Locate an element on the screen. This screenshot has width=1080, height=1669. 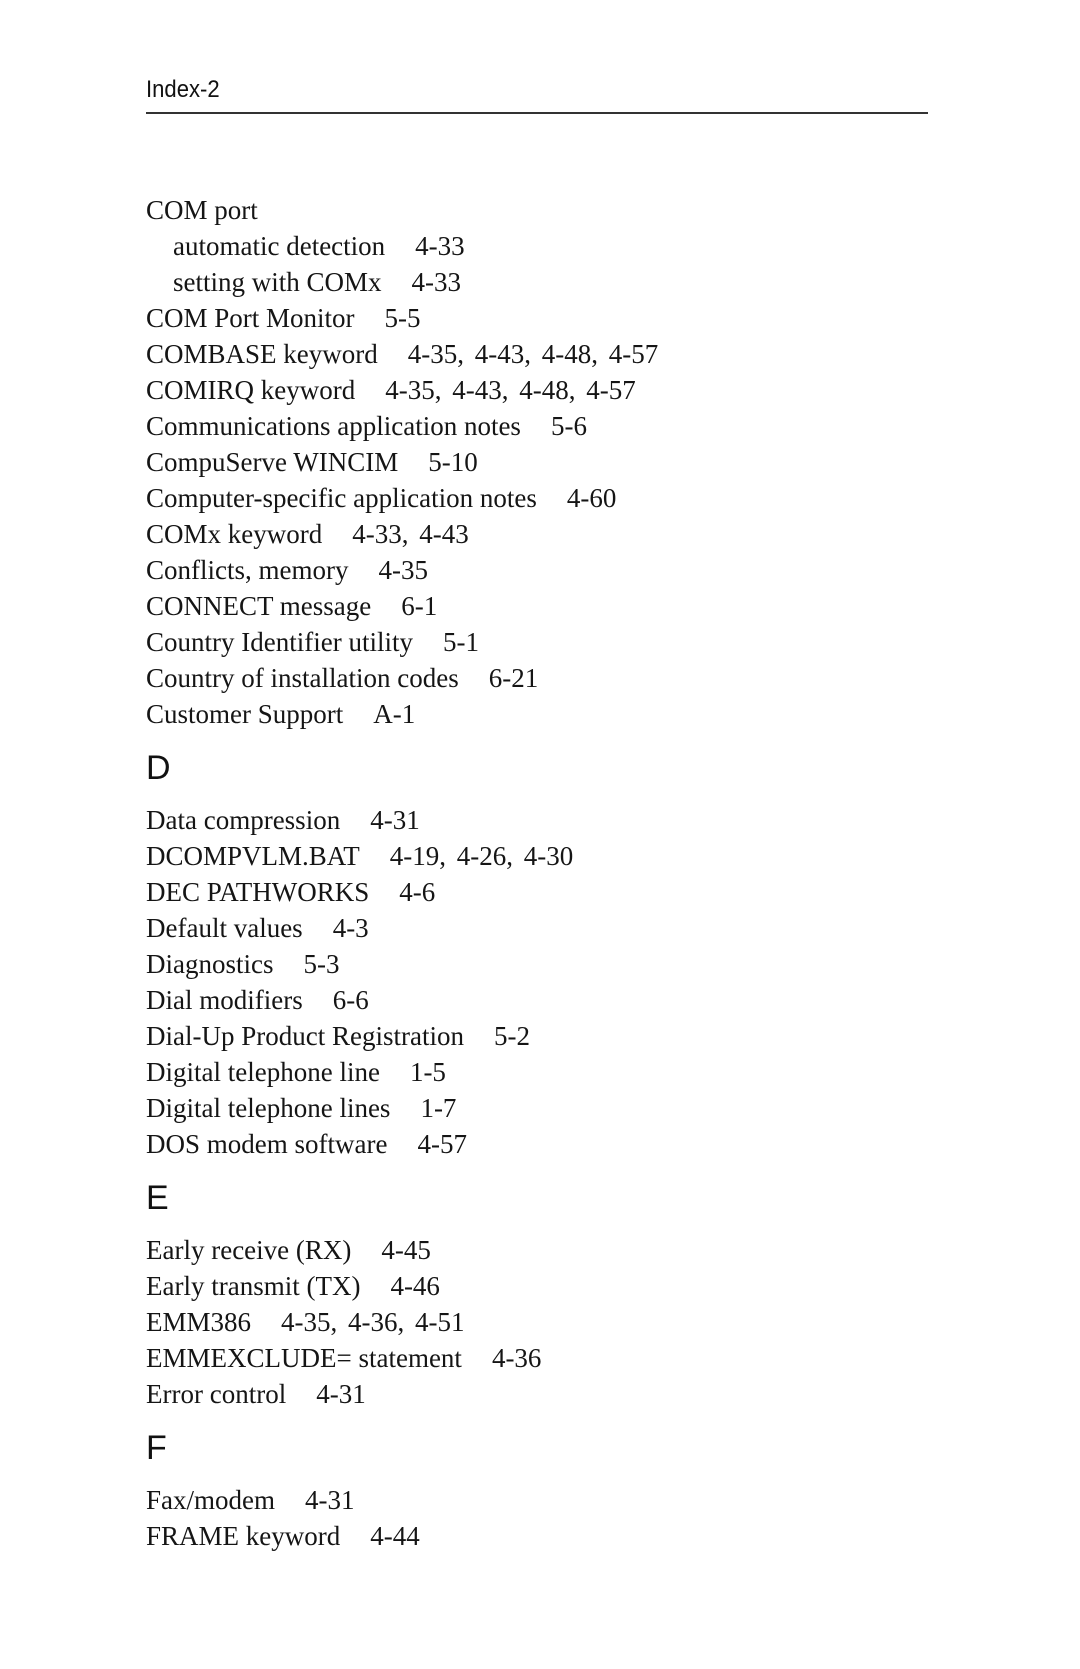
index-entry: Dial-Up Product Registration 5-2 is located at coordinates (546, 1036).